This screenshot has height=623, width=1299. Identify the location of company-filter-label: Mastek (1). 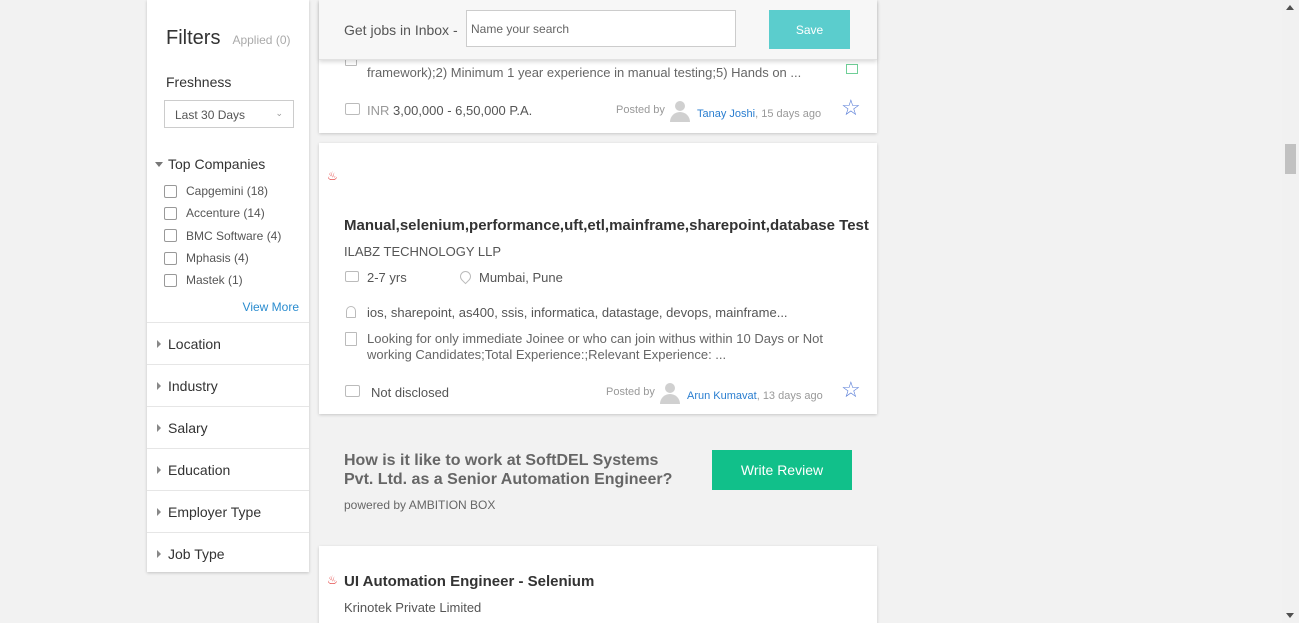
(214, 280).